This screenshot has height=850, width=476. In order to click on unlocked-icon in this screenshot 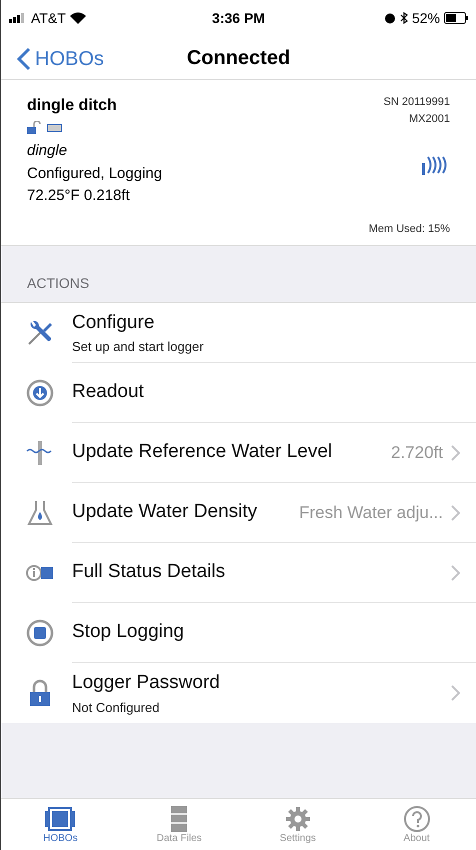, I will do `click(34, 127)`.